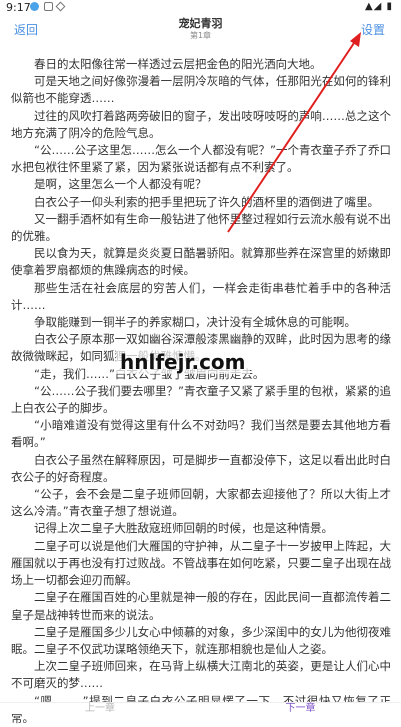 Image resolution: width=401 pixels, height=727 pixels. I want to click on watermark: hnlfejr.com, so click(183, 362).